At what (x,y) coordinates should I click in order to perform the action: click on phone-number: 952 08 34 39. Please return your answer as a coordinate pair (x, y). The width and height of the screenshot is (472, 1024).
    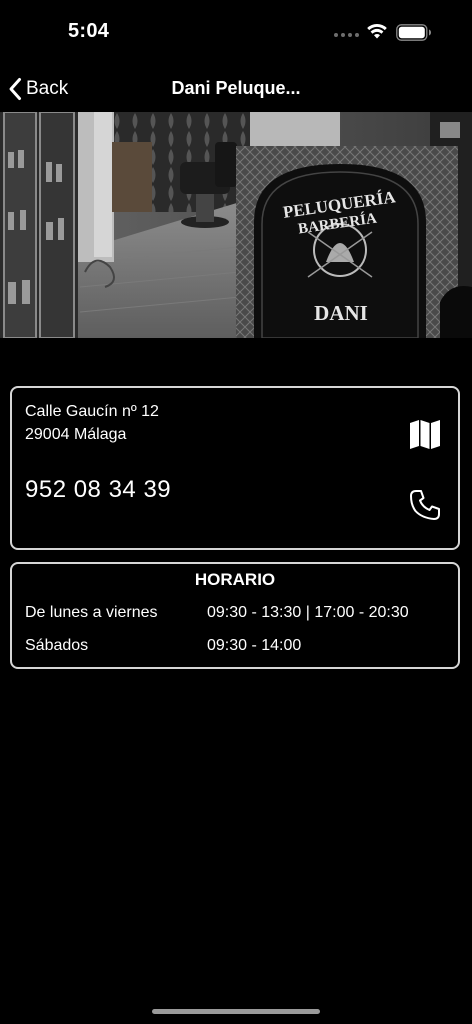
    Looking at the image, I should click on (98, 490).